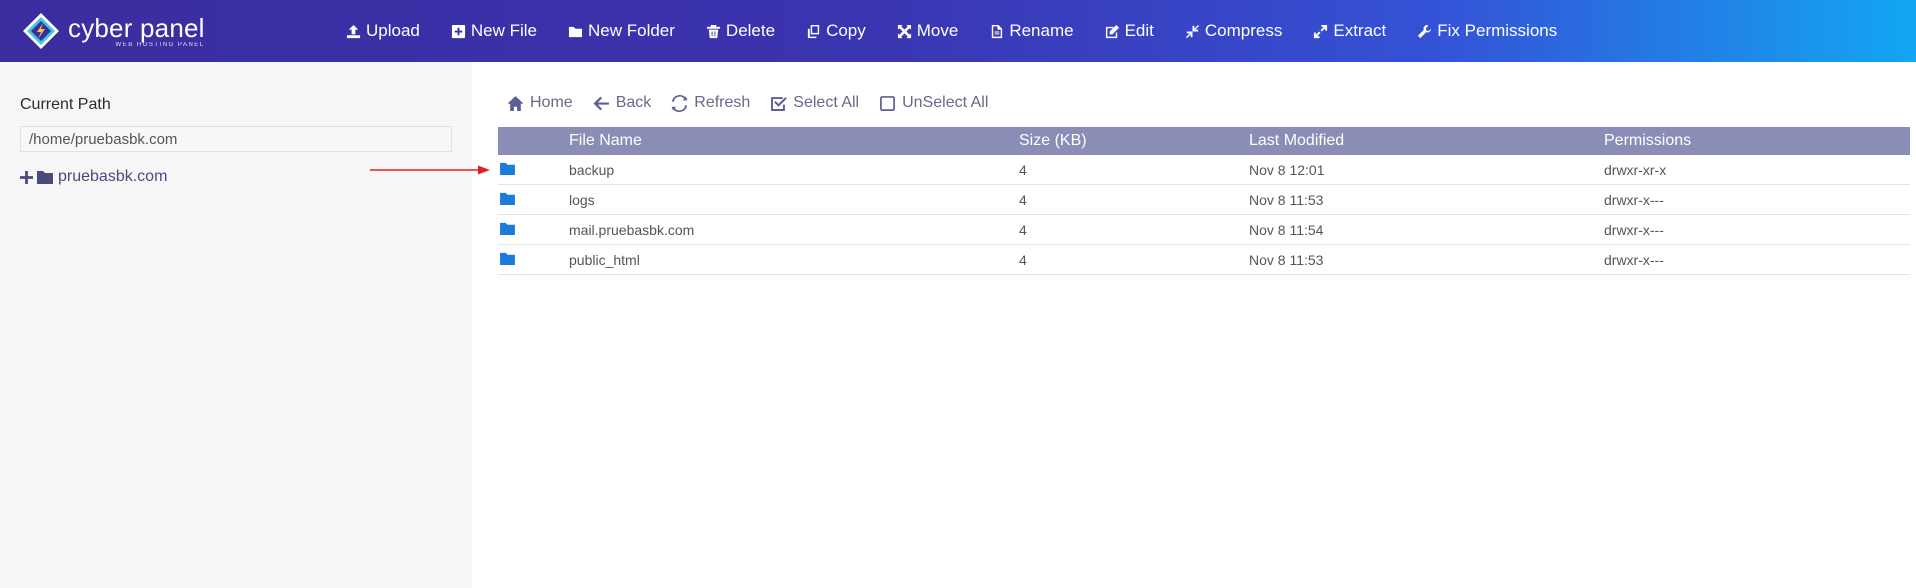 The image size is (1916, 588). Describe the element at coordinates (888, 103) in the screenshot. I see `square-icon` at that location.